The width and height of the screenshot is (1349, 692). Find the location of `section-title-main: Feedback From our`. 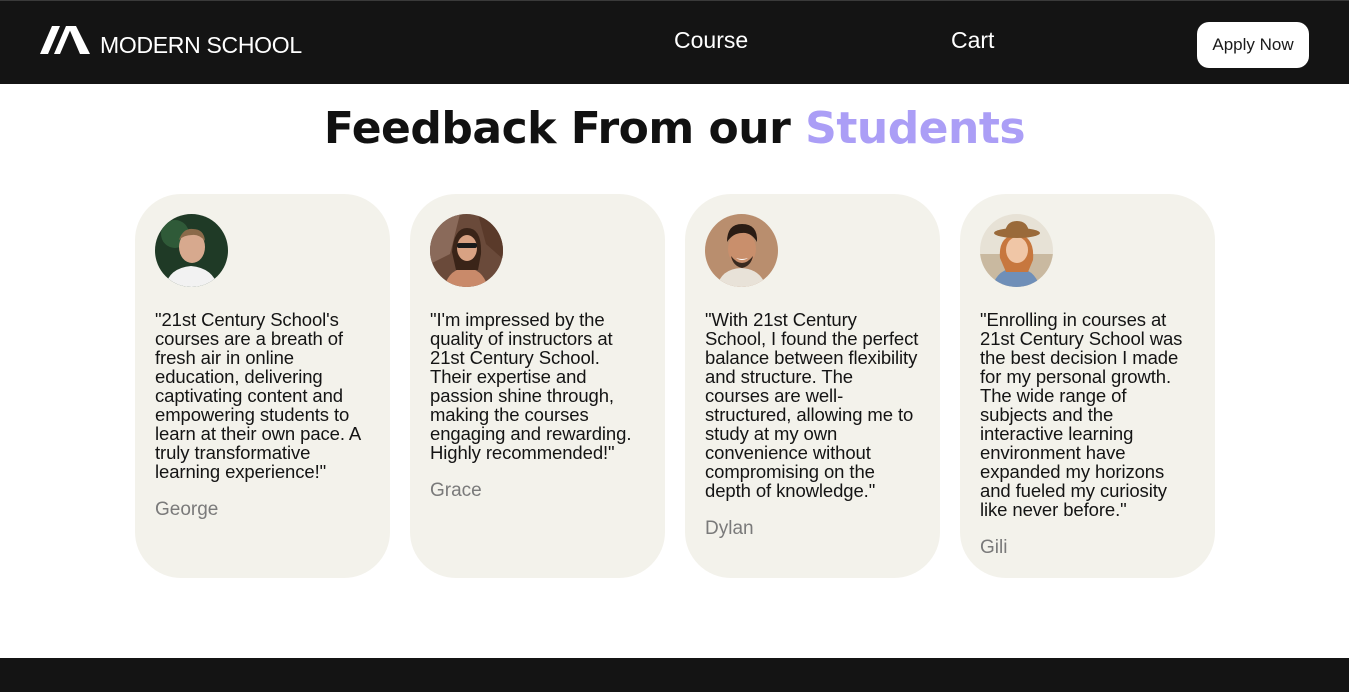

section-title-main: Feedback From our is located at coordinates (557, 128).